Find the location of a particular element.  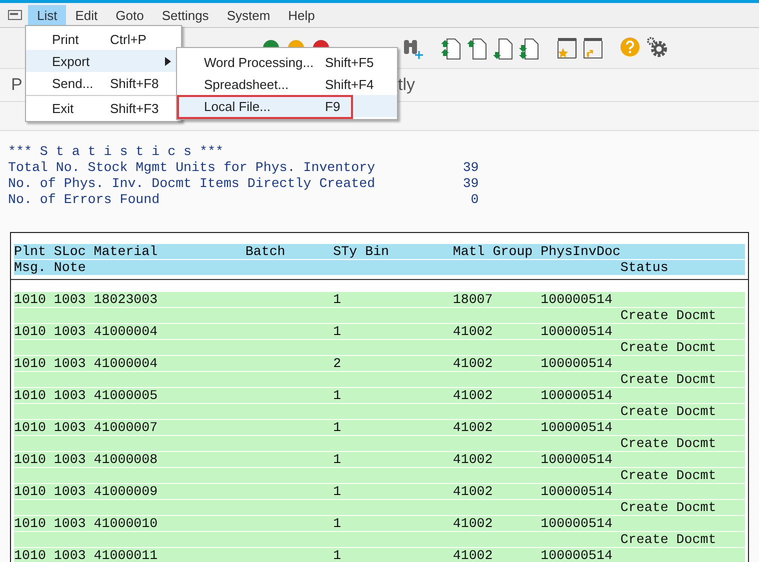

menu-item: System is located at coordinates (249, 15).